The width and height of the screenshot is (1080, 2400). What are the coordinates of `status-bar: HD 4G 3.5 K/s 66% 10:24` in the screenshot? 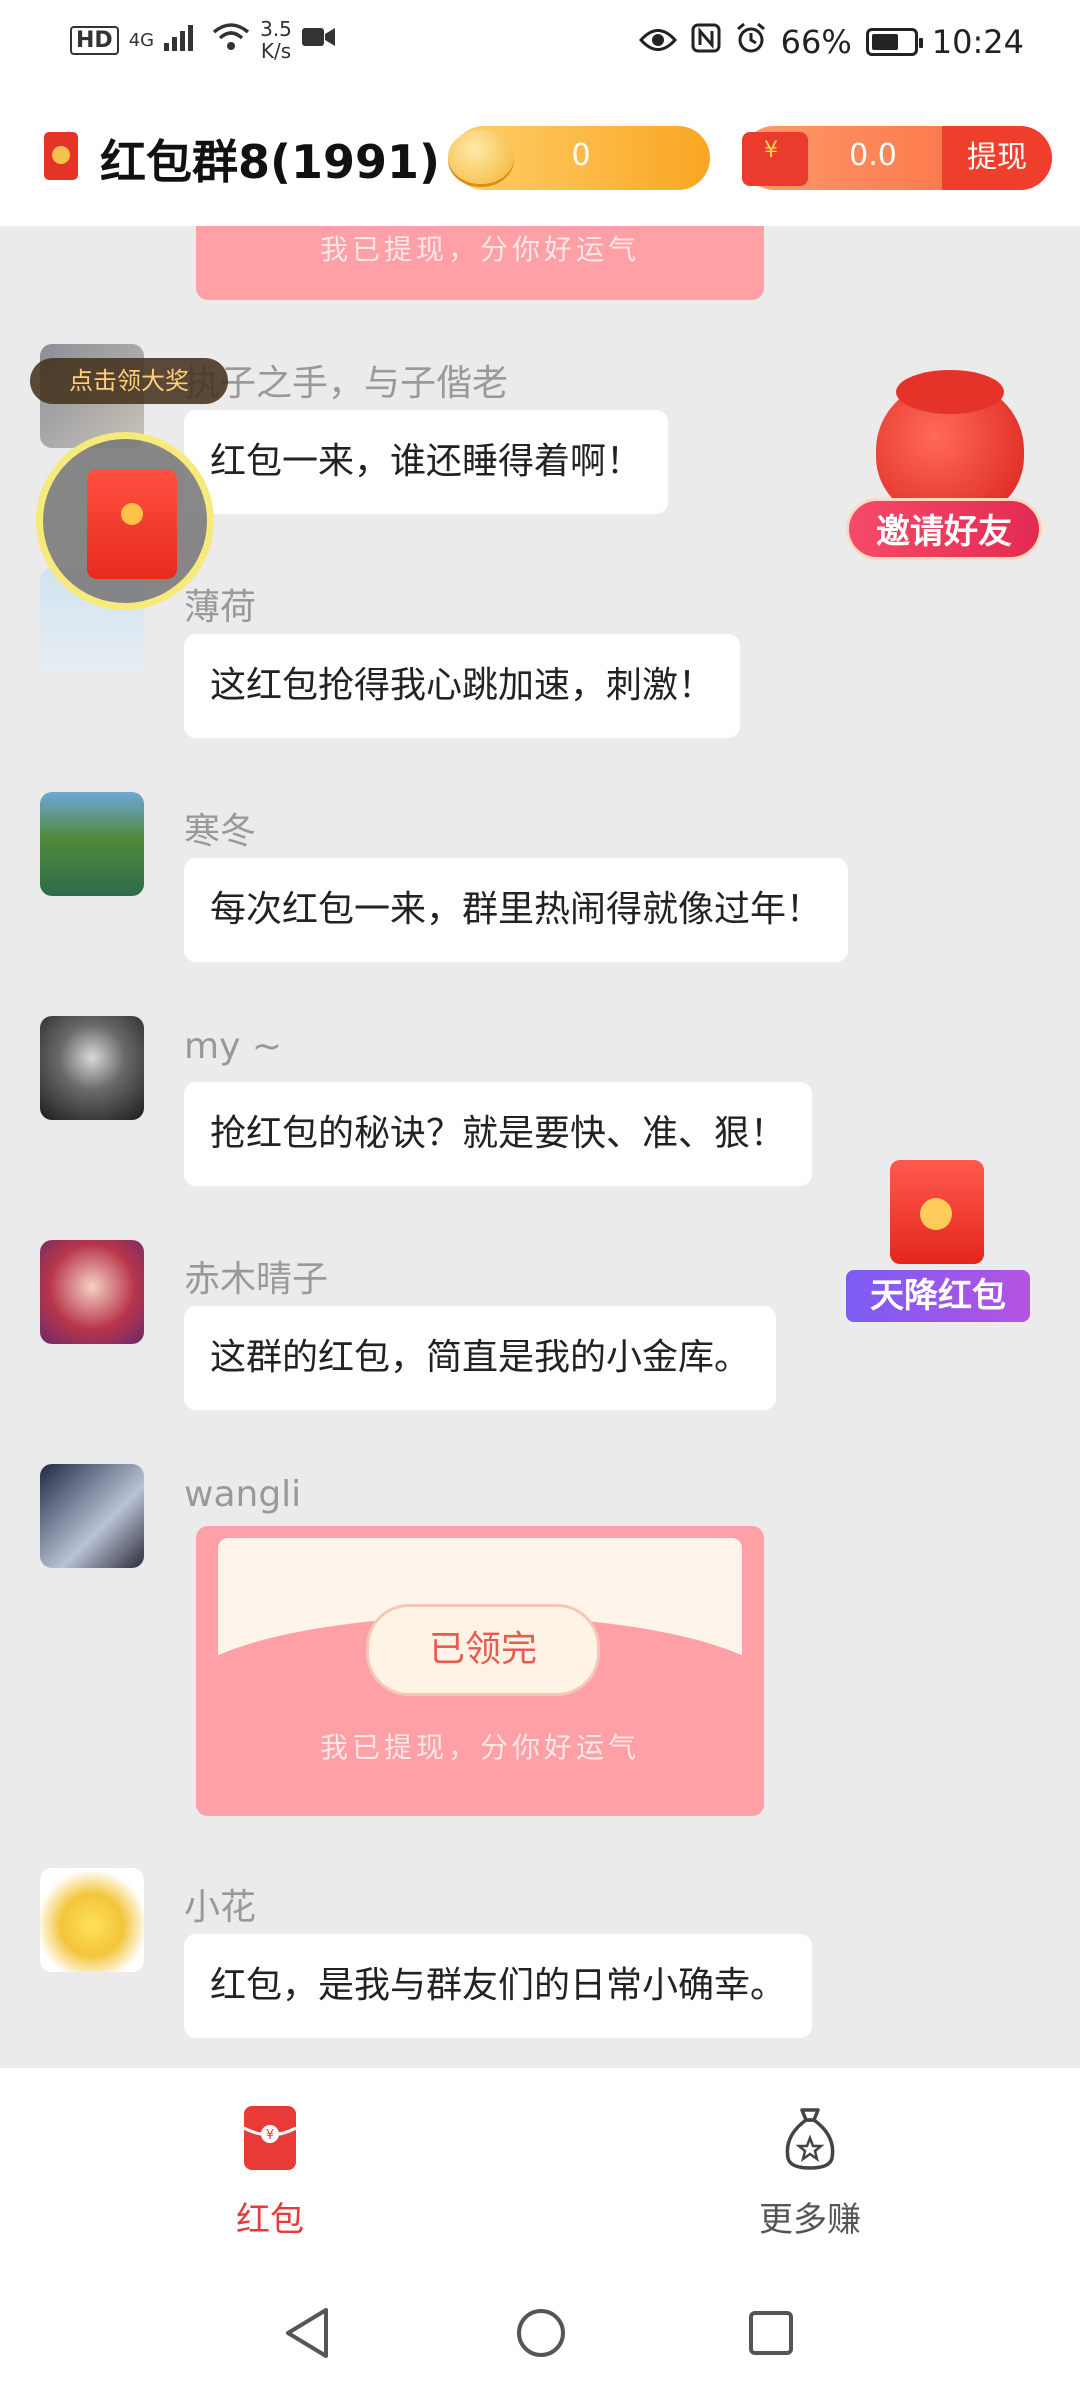 It's located at (540, 48).